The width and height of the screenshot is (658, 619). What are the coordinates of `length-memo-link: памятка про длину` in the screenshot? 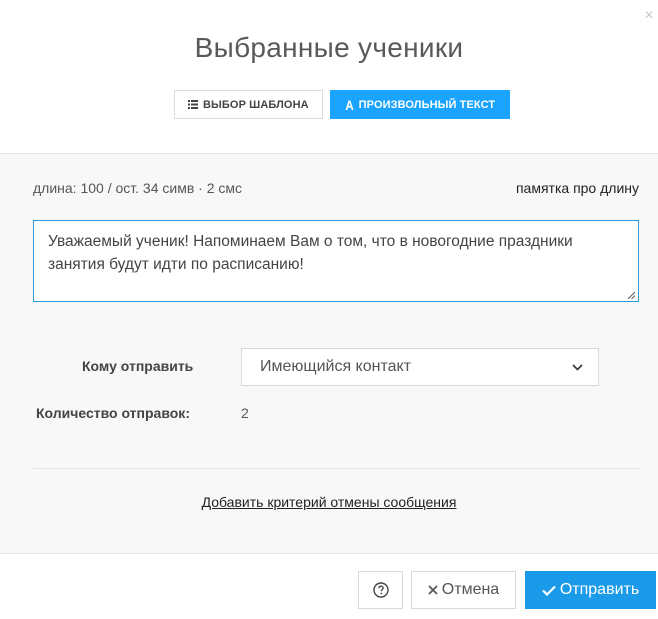 It's located at (577, 188).